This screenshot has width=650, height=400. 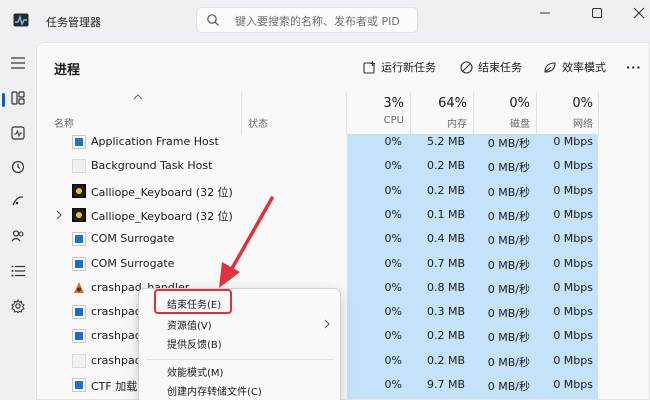 I want to click on table-row: Background Task Host 0% 0.2 MB 0 MB/秒 0 Mbps, so click(x=343, y=166).